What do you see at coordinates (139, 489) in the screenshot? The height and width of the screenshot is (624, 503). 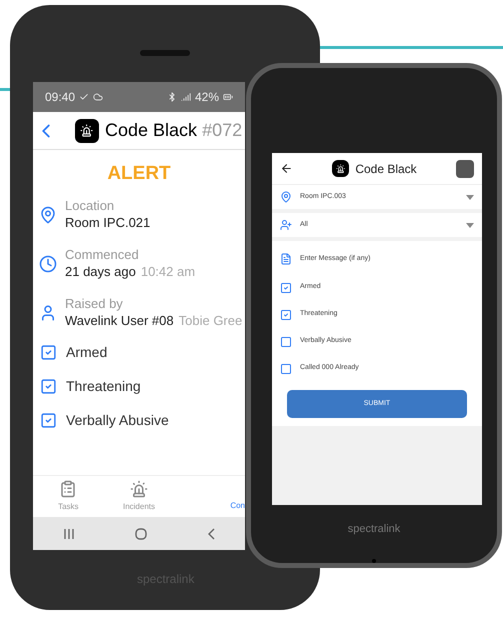 I see `siren-icon` at bounding box center [139, 489].